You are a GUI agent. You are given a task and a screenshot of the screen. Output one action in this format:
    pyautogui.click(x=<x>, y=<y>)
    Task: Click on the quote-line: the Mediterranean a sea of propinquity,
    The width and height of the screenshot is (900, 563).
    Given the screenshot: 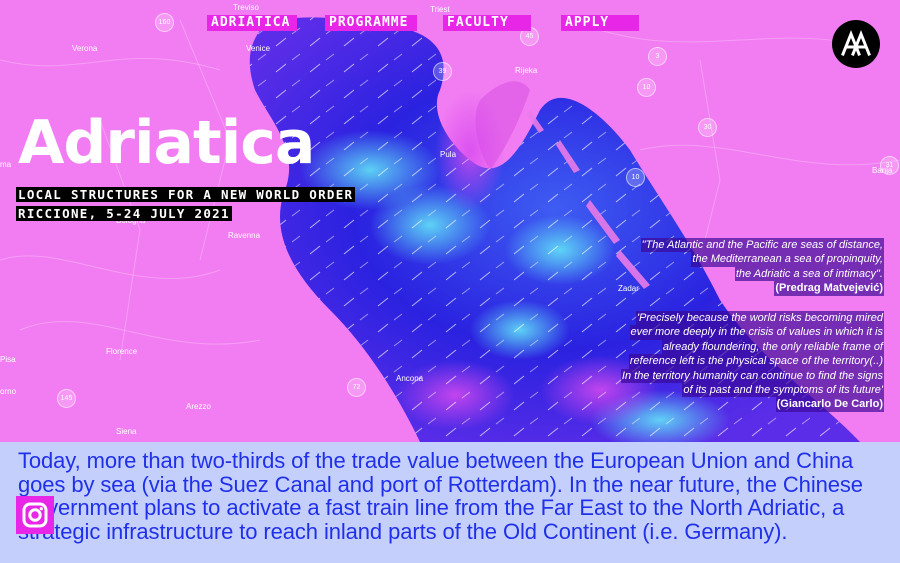 What is the action you would take?
    pyautogui.click(x=787, y=259)
    